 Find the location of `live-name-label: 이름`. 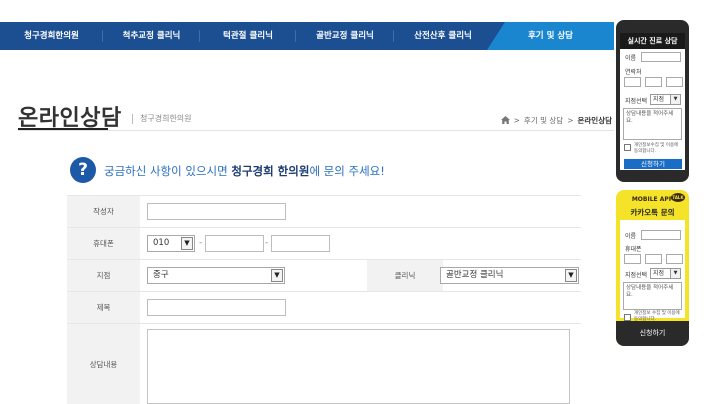

live-name-label: 이름 is located at coordinates (631, 58).